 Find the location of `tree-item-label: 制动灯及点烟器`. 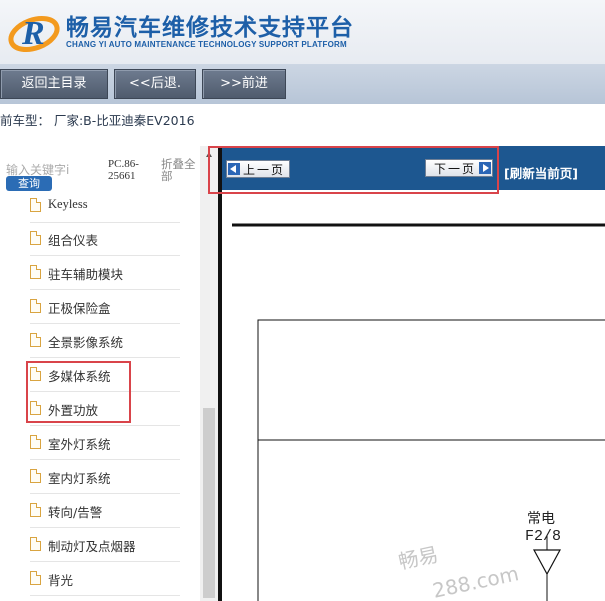

tree-item-label: 制动灯及点烟器 is located at coordinates (92, 546).